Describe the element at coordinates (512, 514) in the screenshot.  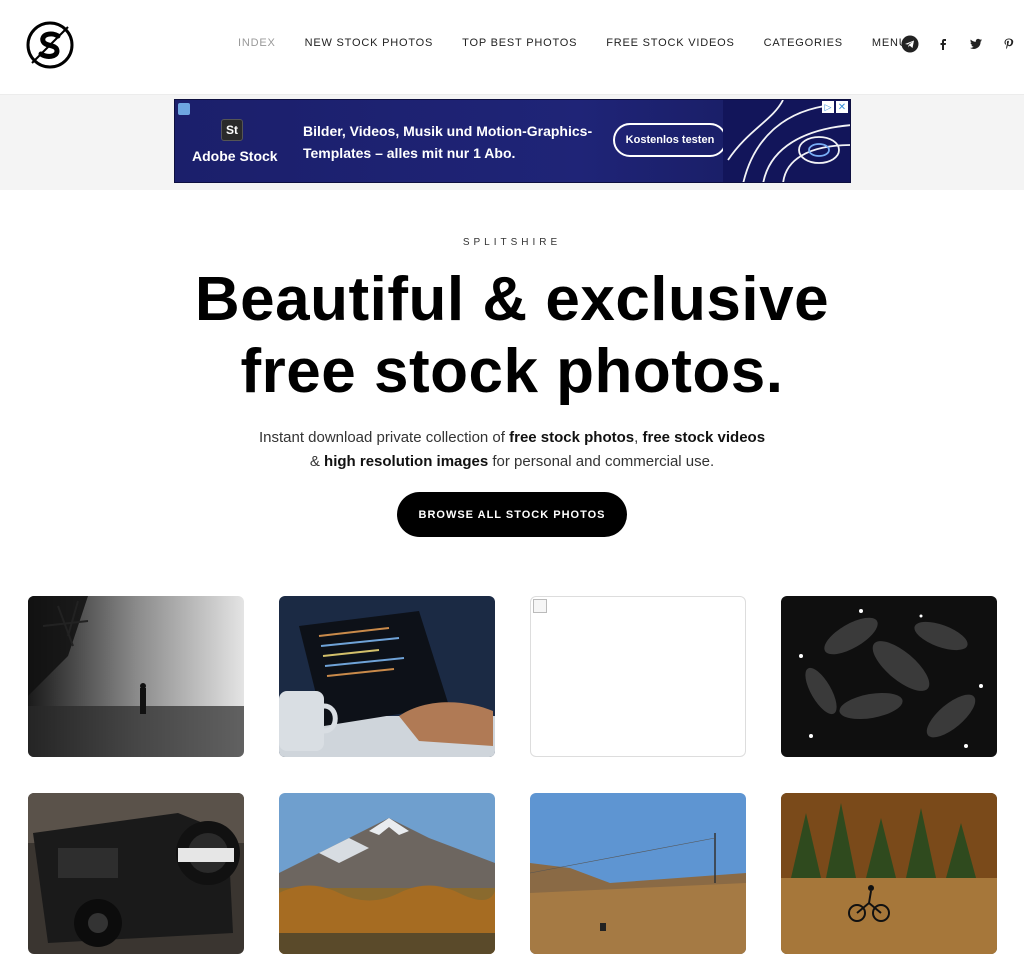
I see `browse-all-button: BROWSE ALL STOCK PHOTOS` at that location.